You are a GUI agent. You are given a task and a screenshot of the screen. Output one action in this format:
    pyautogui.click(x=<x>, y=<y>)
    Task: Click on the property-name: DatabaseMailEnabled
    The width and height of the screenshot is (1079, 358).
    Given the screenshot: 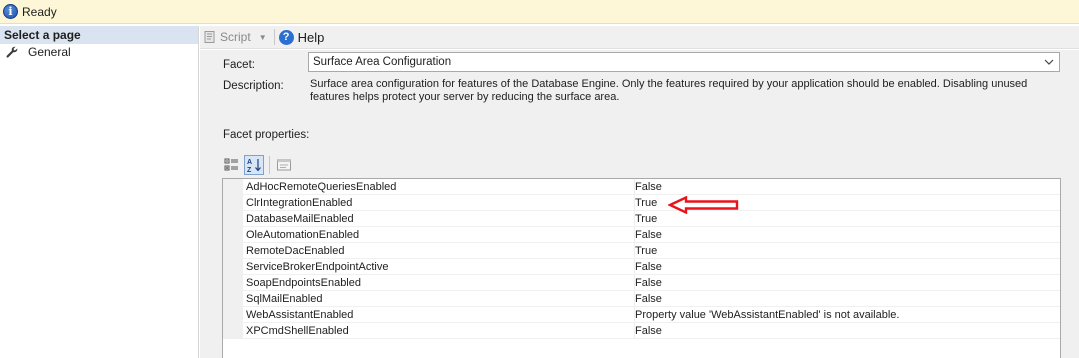 What is the action you would take?
    pyautogui.click(x=439, y=218)
    